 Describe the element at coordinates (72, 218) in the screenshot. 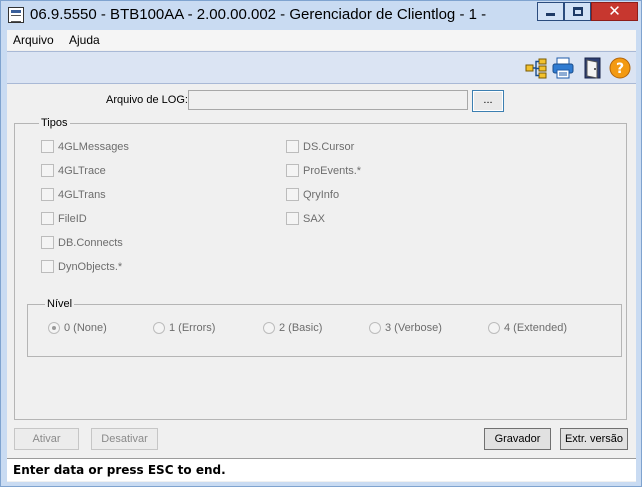

I see `checkbox-label: FileID` at that location.